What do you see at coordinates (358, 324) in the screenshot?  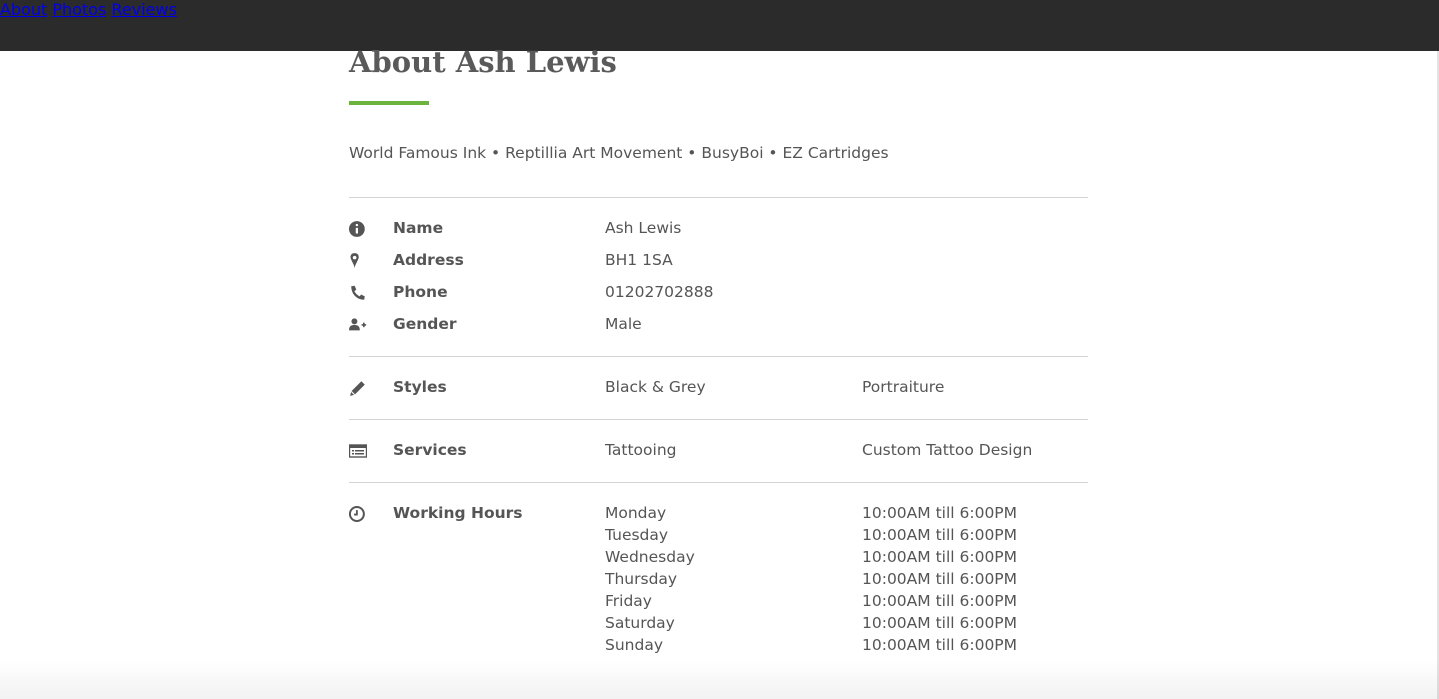 I see `user-plus-icon` at bounding box center [358, 324].